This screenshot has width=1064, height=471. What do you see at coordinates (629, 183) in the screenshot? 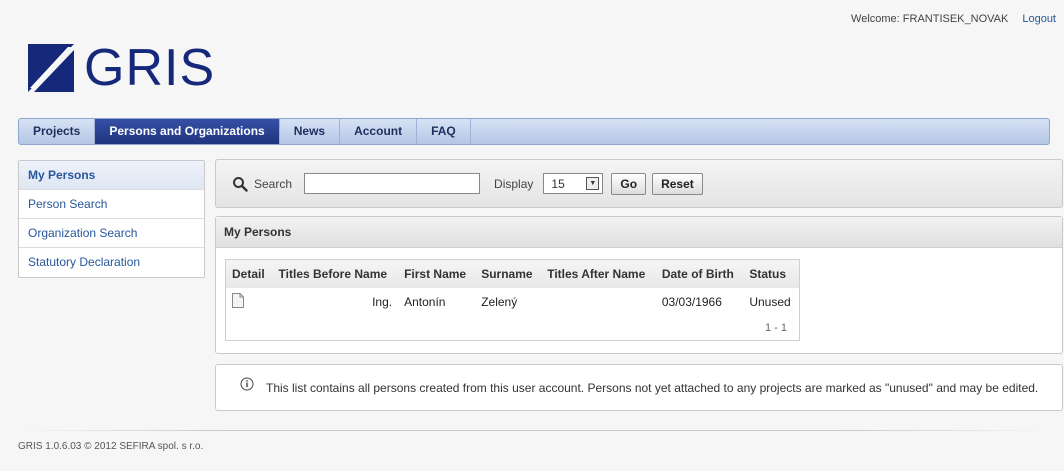
I see `go-button: Go` at bounding box center [629, 183].